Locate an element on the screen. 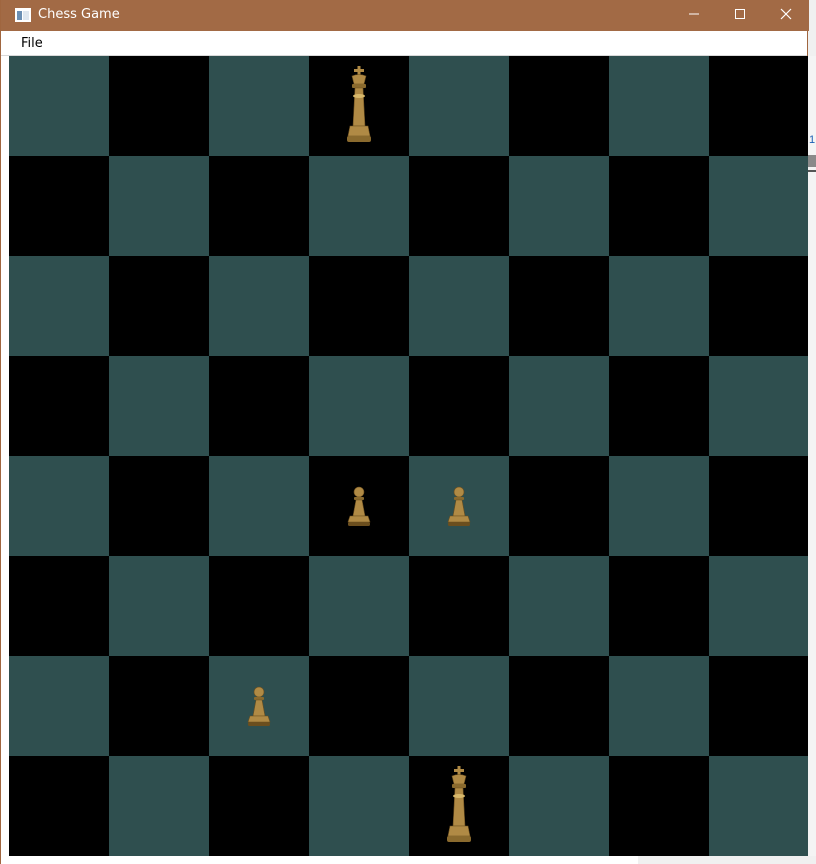 Image resolution: width=816 pixels, height=864 pixels. square-d4 is located at coordinates (359, 506).